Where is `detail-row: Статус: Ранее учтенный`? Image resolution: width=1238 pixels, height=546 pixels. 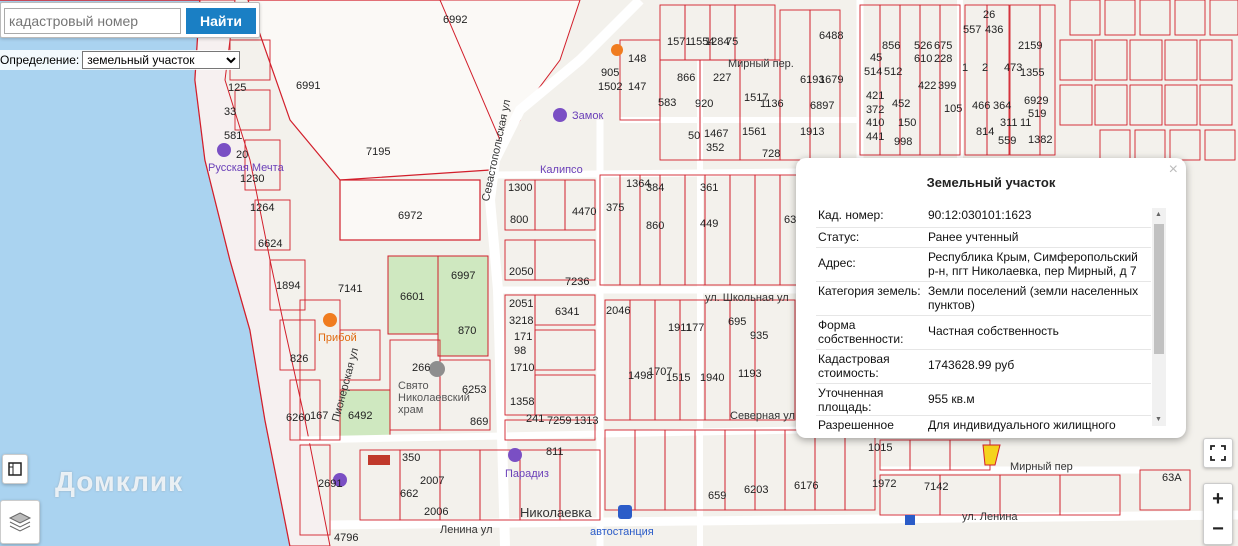
detail-row: Статус: Ранее учтенный is located at coordinates (983, 238).